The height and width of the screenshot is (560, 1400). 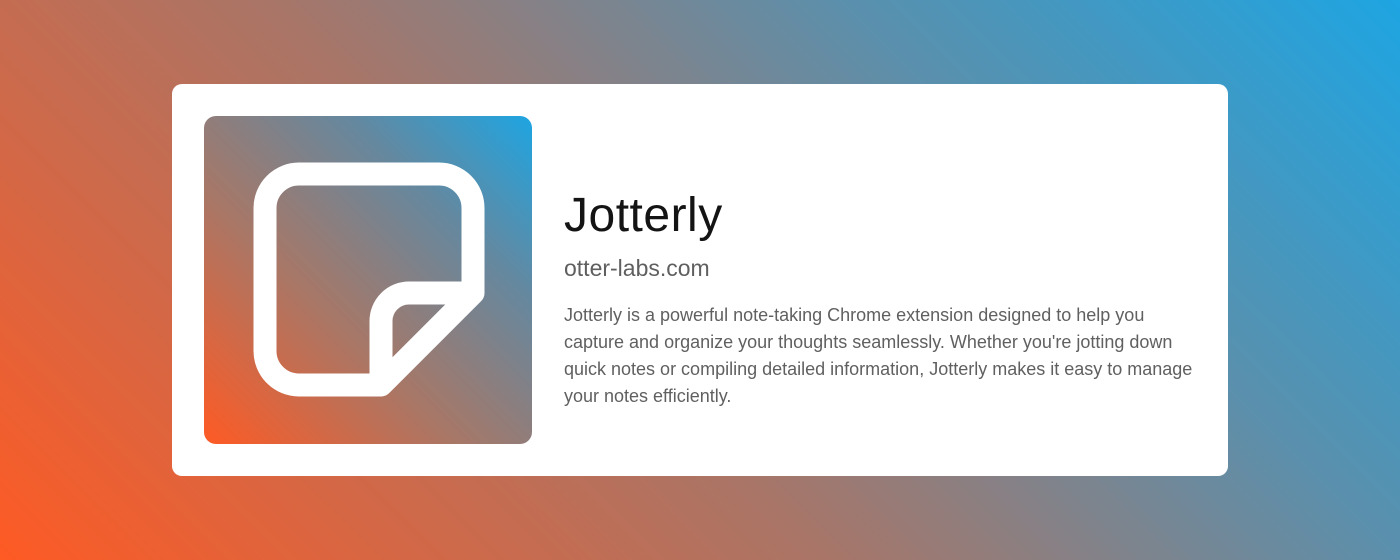 I want to click on extension-domain: otter-labs.com, so click(x=637, y=268).